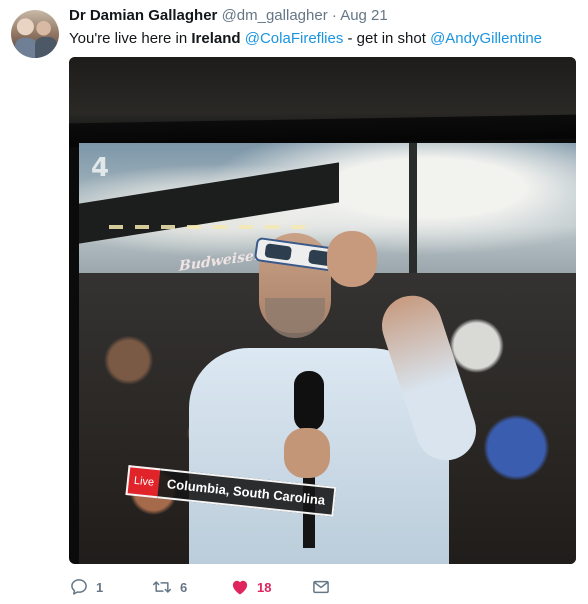 The width and height of the screenshot is (588, 604). Describe the element at coordinates (219, 587) in the screenshot. I see `tweet-actions: 1 6 18` at that location.